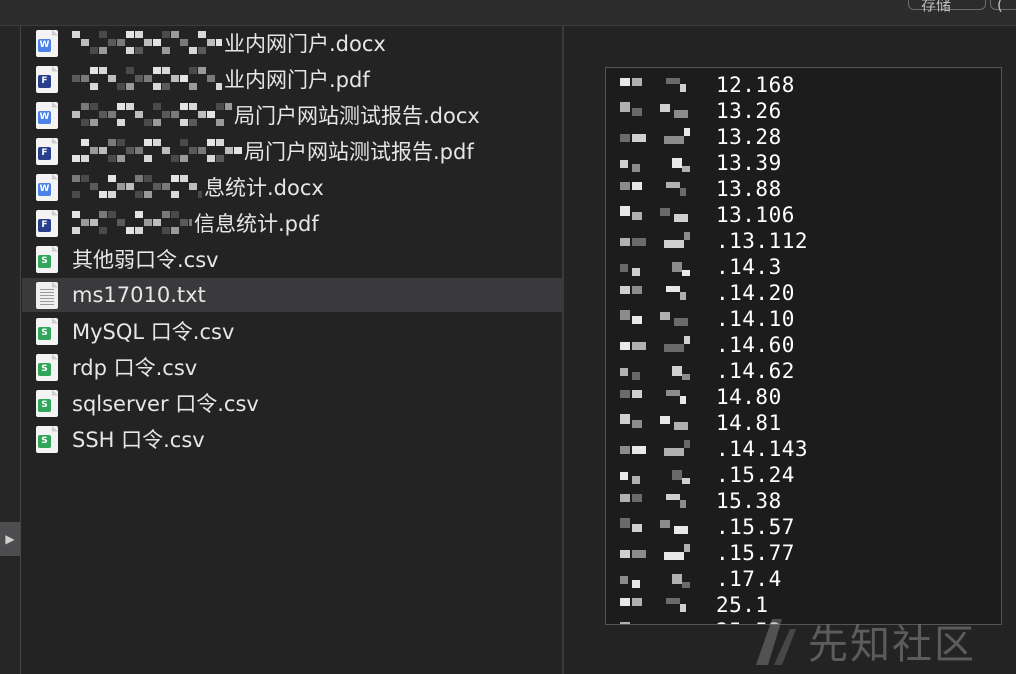 The height and width of the screenshot is (674, 1016). I want to click on preview-line: .14.62, so click(803, 371).